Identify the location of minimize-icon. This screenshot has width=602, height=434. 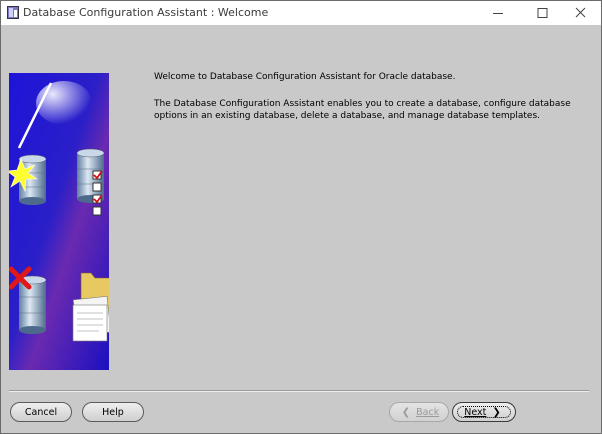
(498, 13).